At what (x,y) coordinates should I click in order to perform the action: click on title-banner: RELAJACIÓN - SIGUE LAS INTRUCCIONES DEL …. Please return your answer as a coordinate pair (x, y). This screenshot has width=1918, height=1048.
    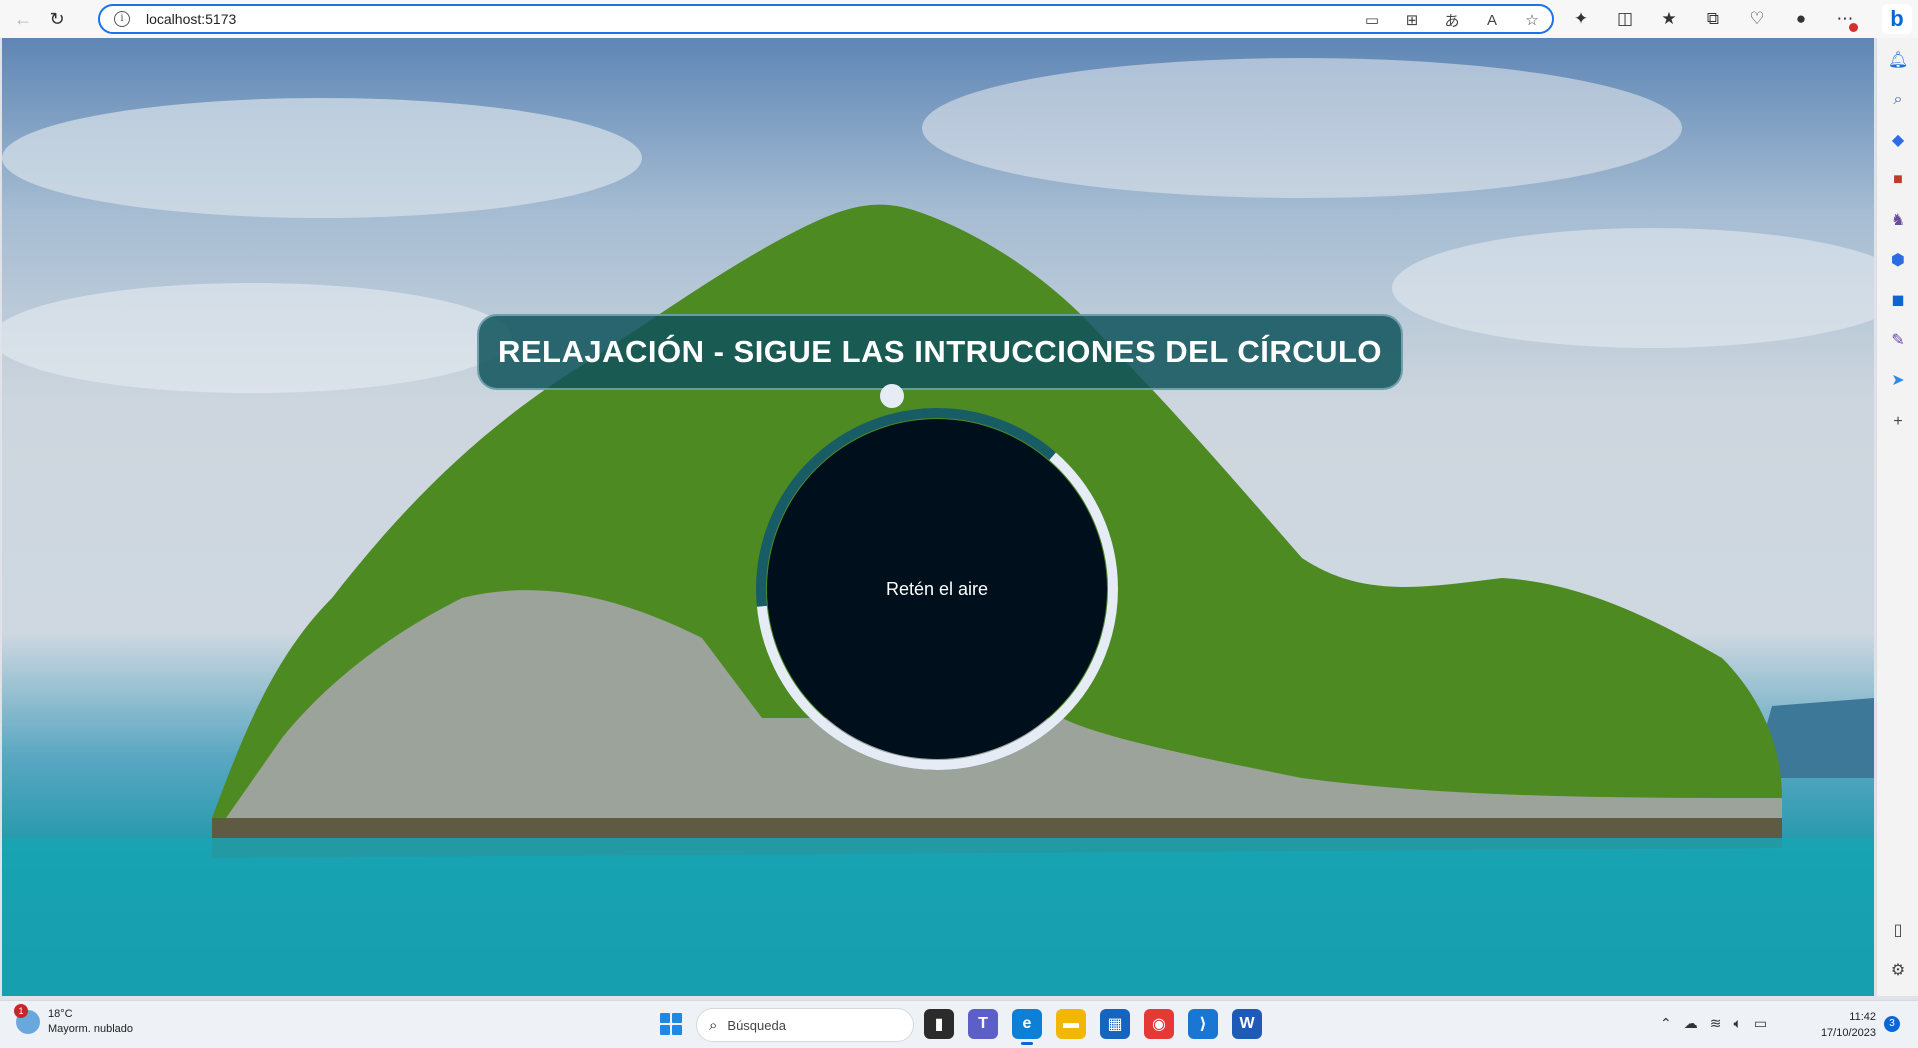
    Looking at the image, I should click on (940, 352).